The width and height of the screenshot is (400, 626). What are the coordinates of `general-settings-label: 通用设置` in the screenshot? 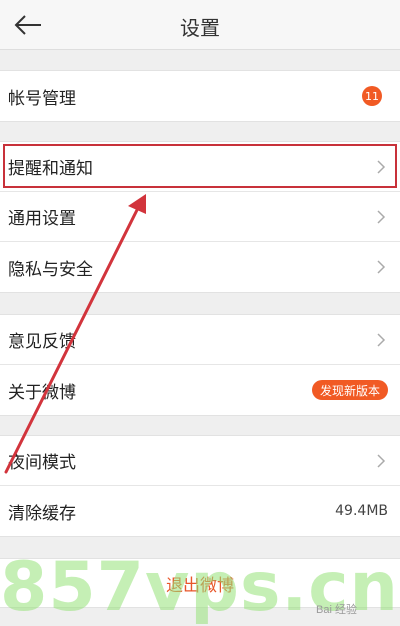 It's located at (42, 219).